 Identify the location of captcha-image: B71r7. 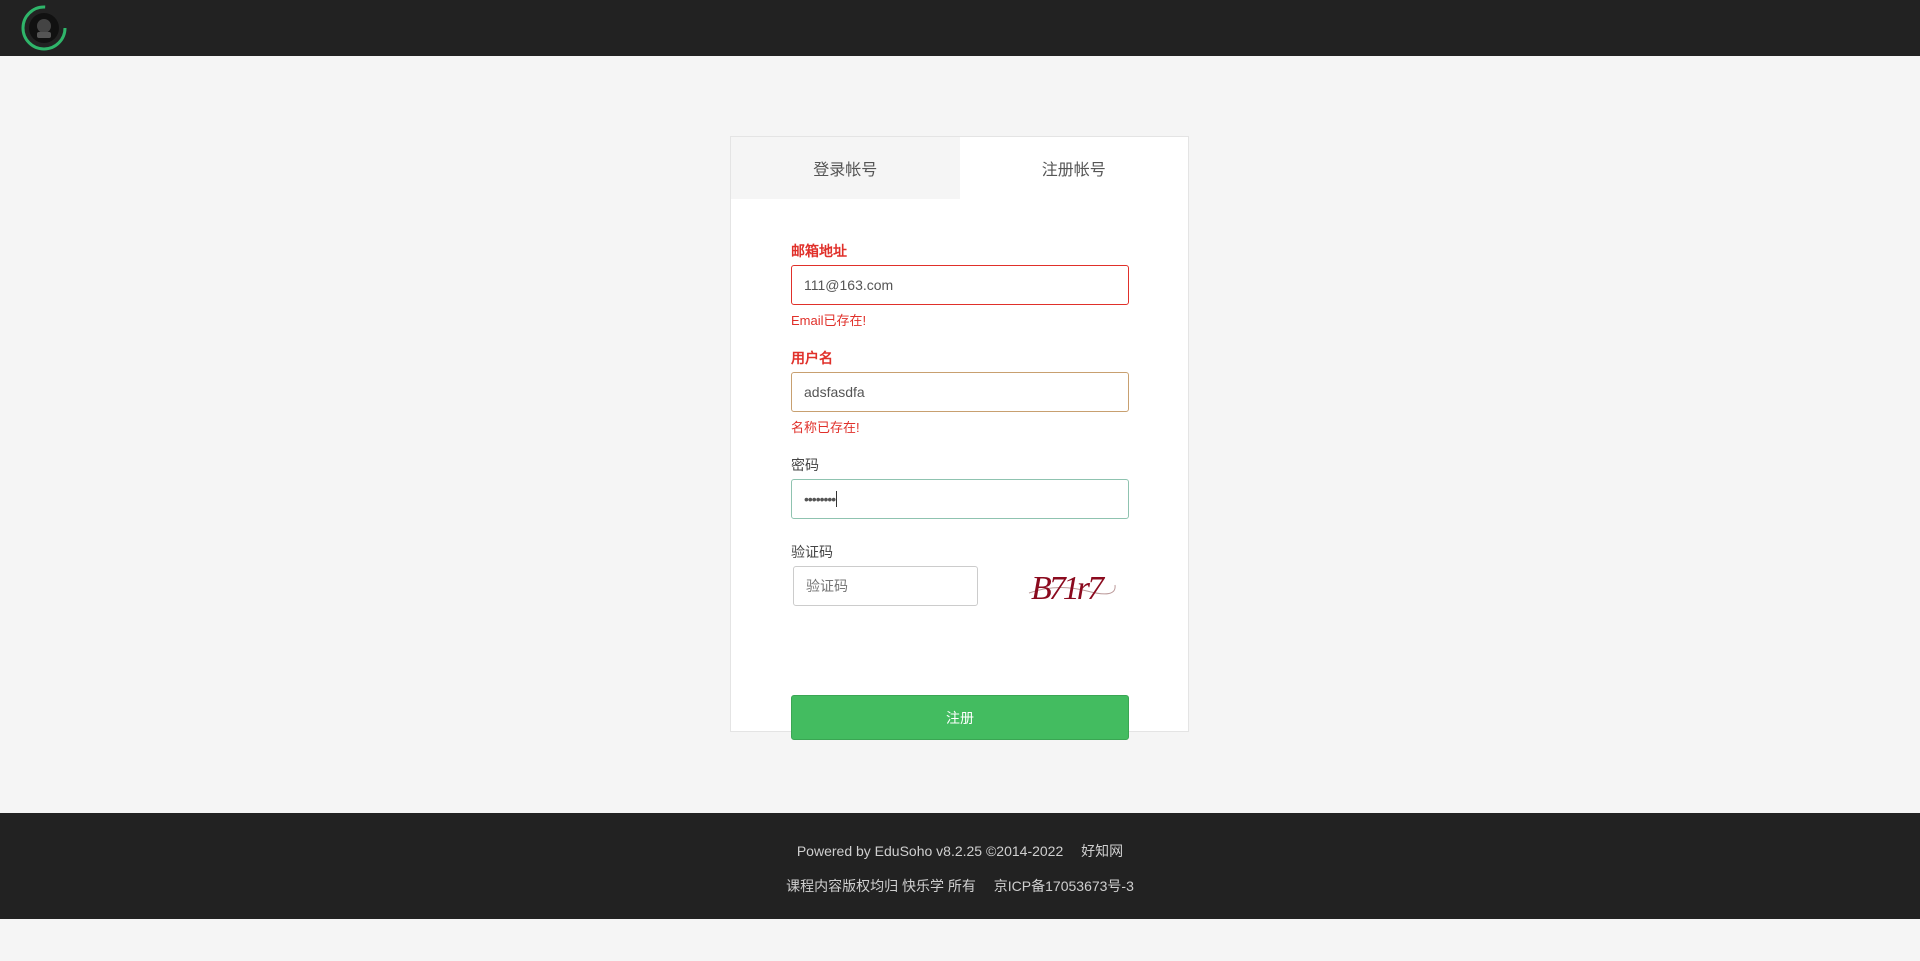
(1072, 586).